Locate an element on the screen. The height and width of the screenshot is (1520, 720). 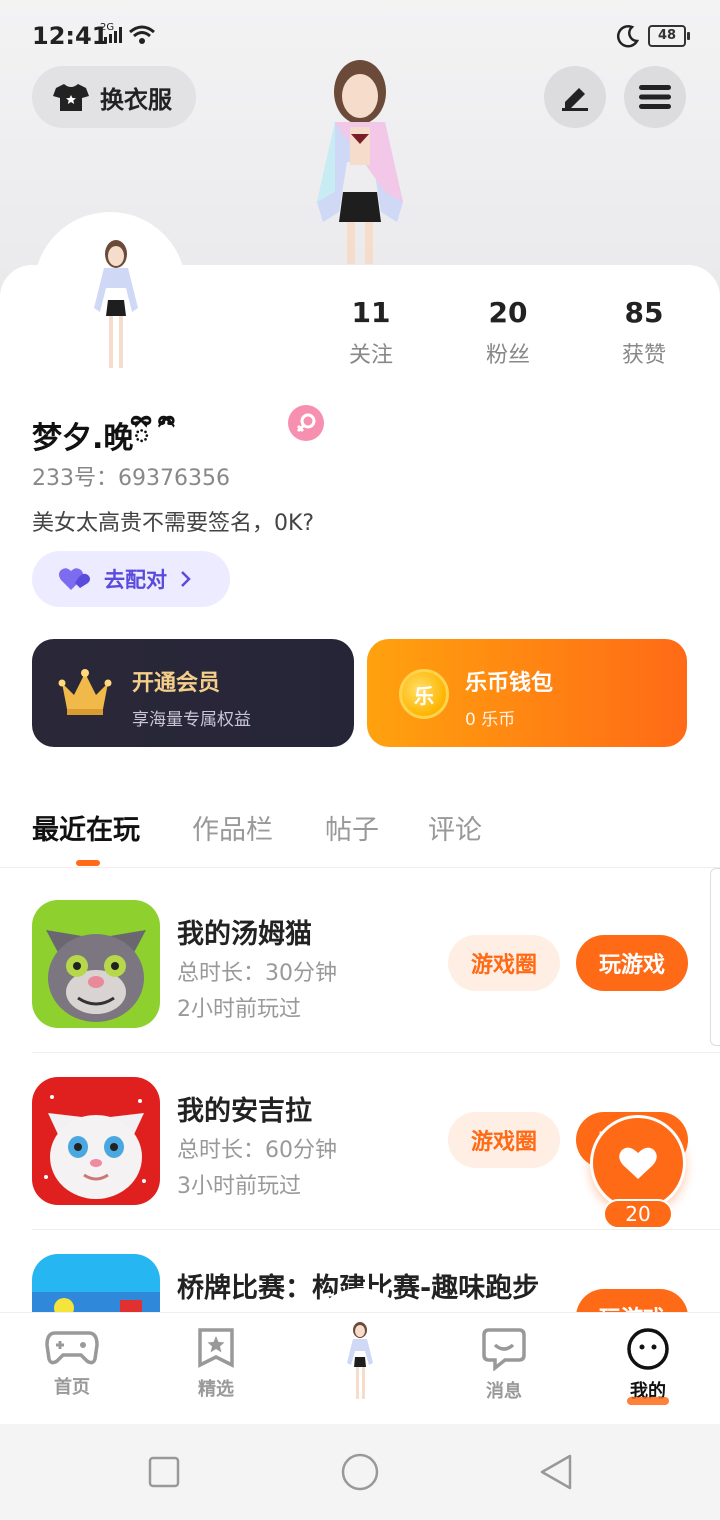
tab-posts: 帖子 is located at coordinates (352, 827).